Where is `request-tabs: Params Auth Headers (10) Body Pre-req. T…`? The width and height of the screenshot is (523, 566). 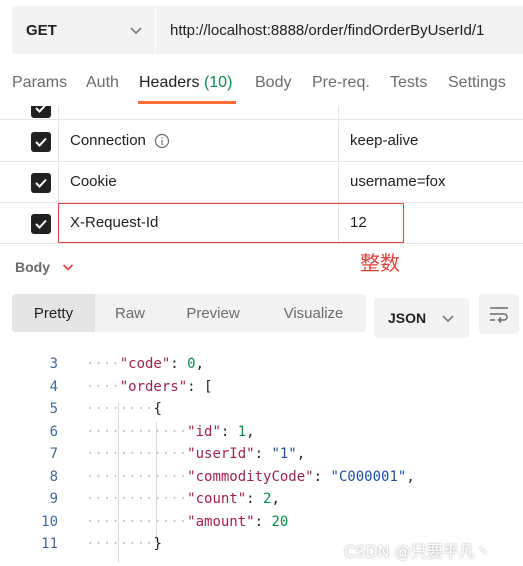 request-tabs: Params Auth Headers (10) Body Pre-req. T… is located at coordinates (261, 84).